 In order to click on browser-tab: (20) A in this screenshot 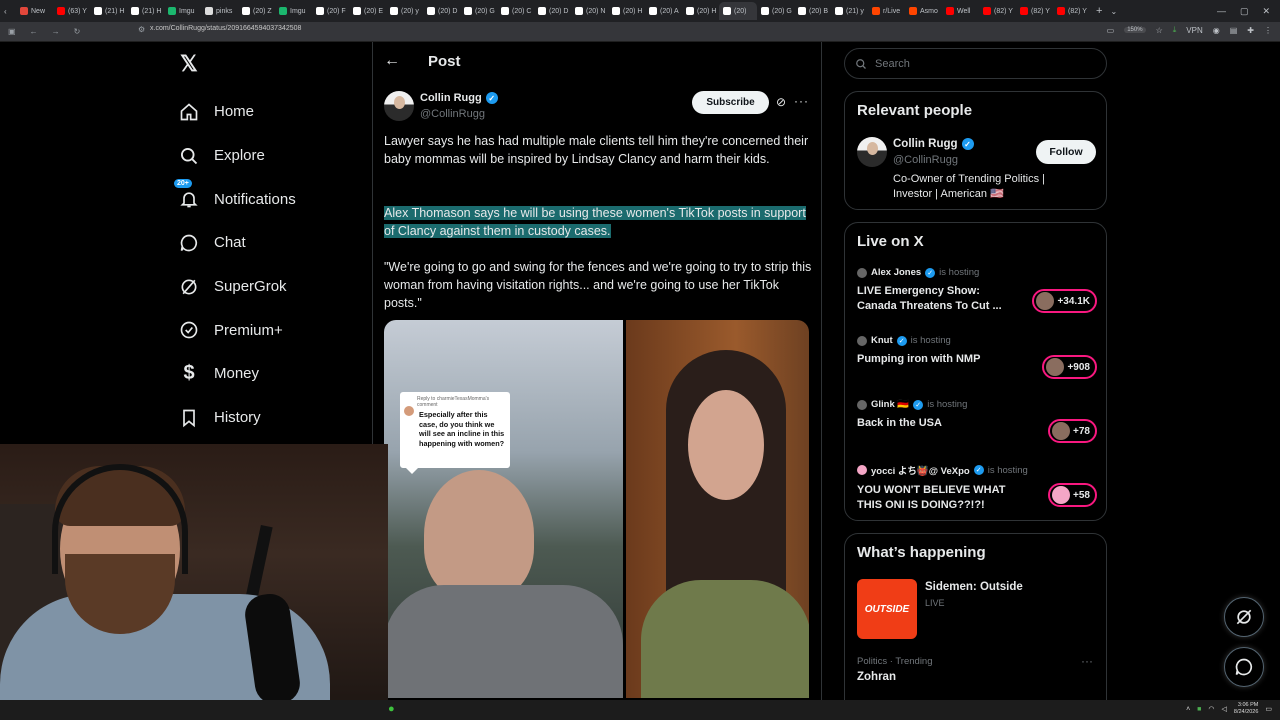, I will do `click(663, 11)`.